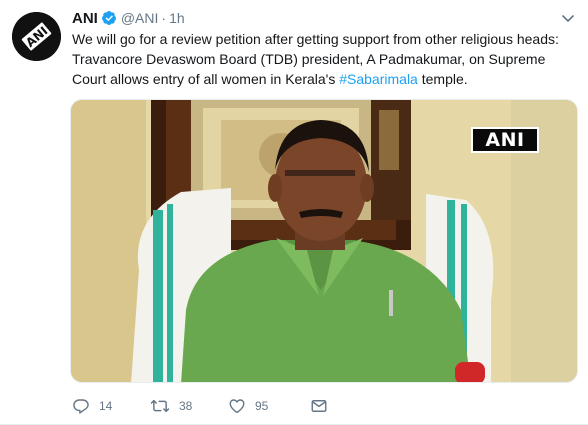 This screenshot has height=425, width=588. I want to click on like-count: 95, so click(262, 406).